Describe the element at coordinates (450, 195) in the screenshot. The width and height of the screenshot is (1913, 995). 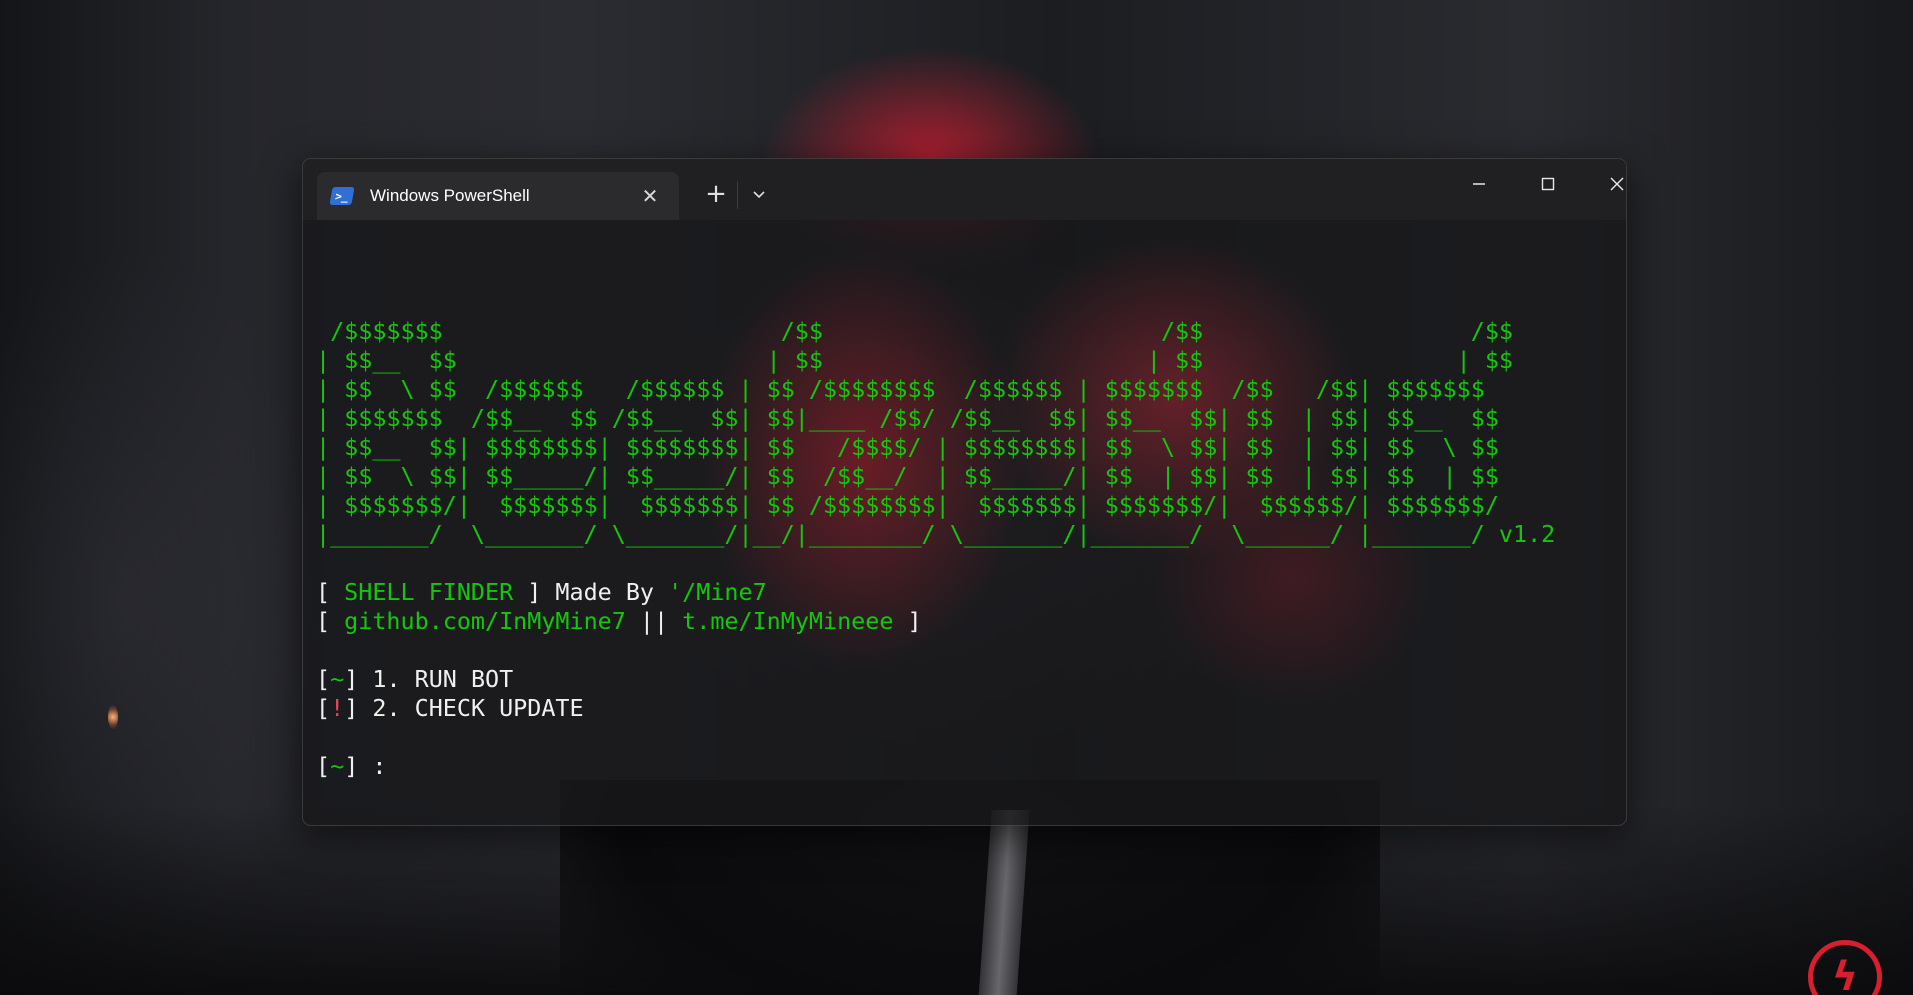
I see `tab-title: Windows PowerShell` at that location.